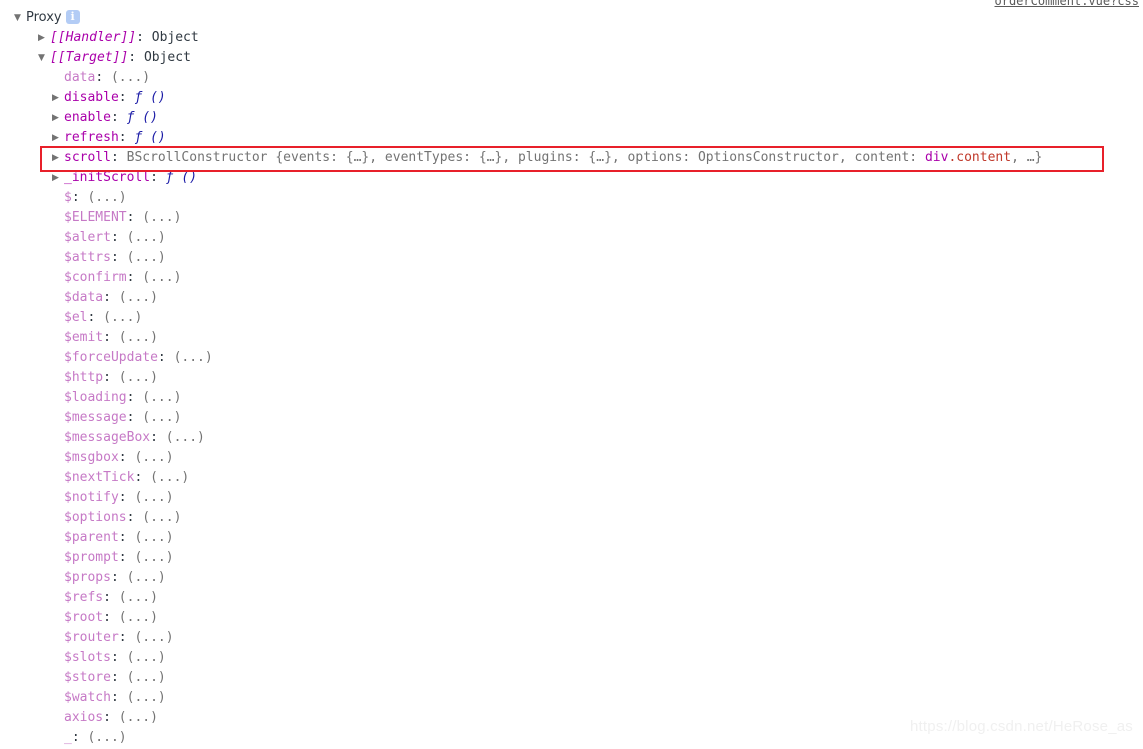  What do you see at coordinates (571, 418) in the screenshot?
I see `tree-row-dollar-message: $message: (...)` at bounding box center [571, 418].